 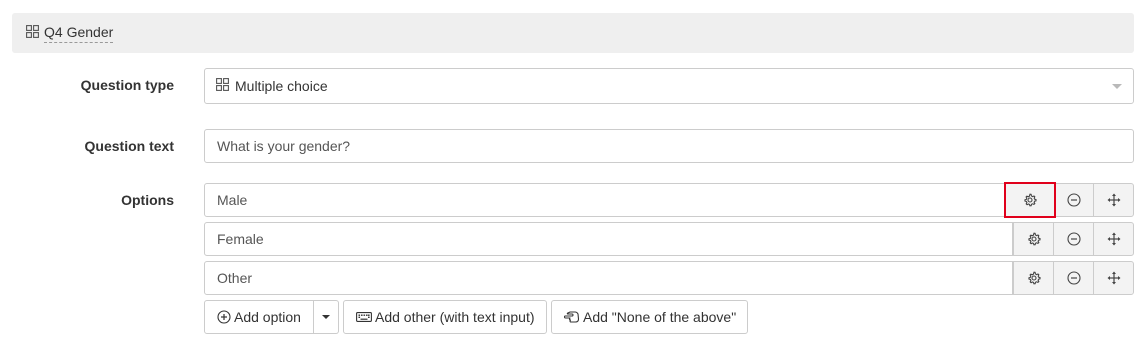 I want to click on question-header: Q4 Gender, so click(x=573, y=33).